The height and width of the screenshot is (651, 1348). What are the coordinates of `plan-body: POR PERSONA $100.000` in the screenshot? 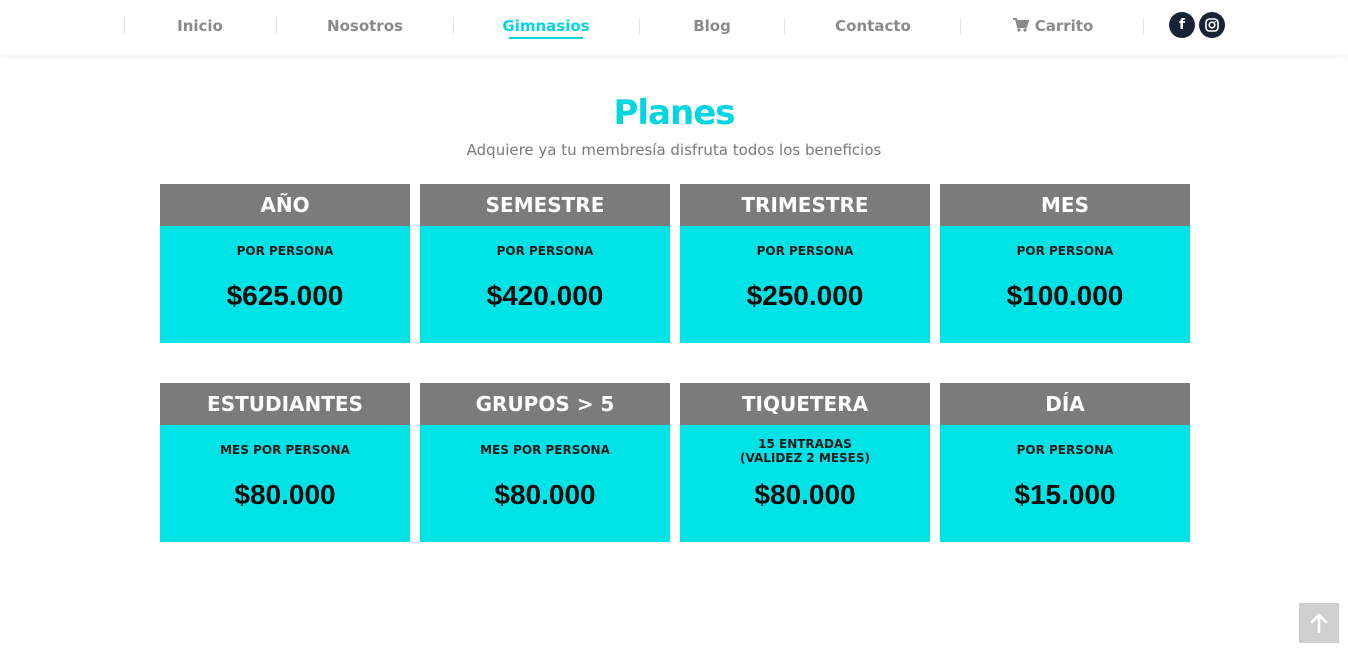 It's located at (1065, 284).